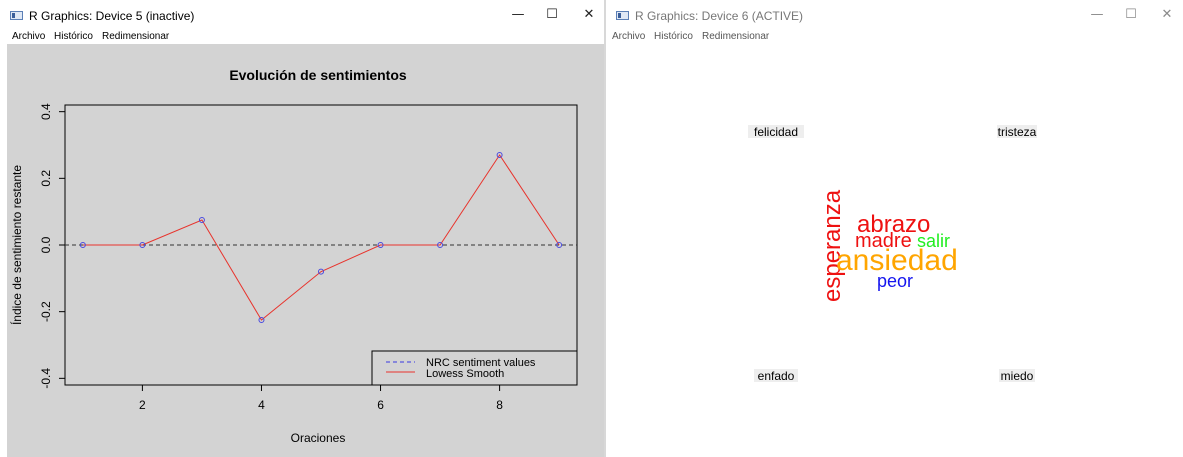 This screenshot has height=457, width=1183. Describe the element at coordinates (46, 311) in the screenshot. I see `y-tick-label: -0.2` at that location.